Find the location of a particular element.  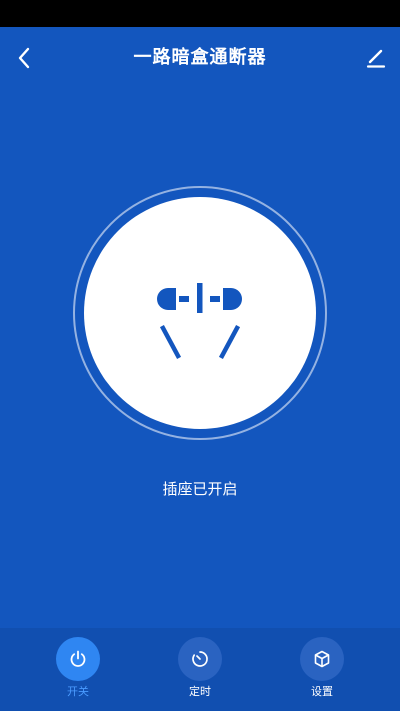

edit-pencil-icon is located at coordinates (376, 58).